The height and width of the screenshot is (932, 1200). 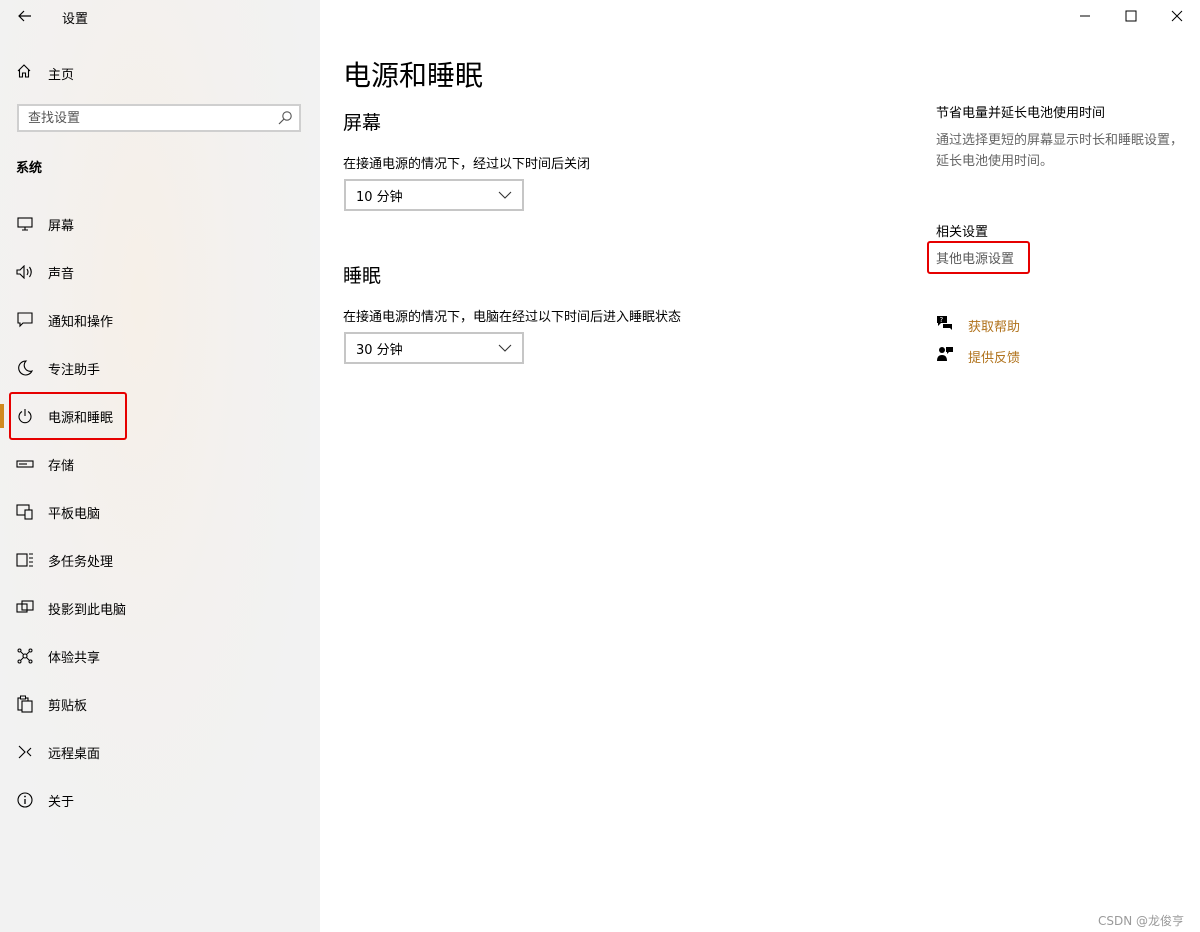 I want to click on home-icon, so click(x=24, y=73).